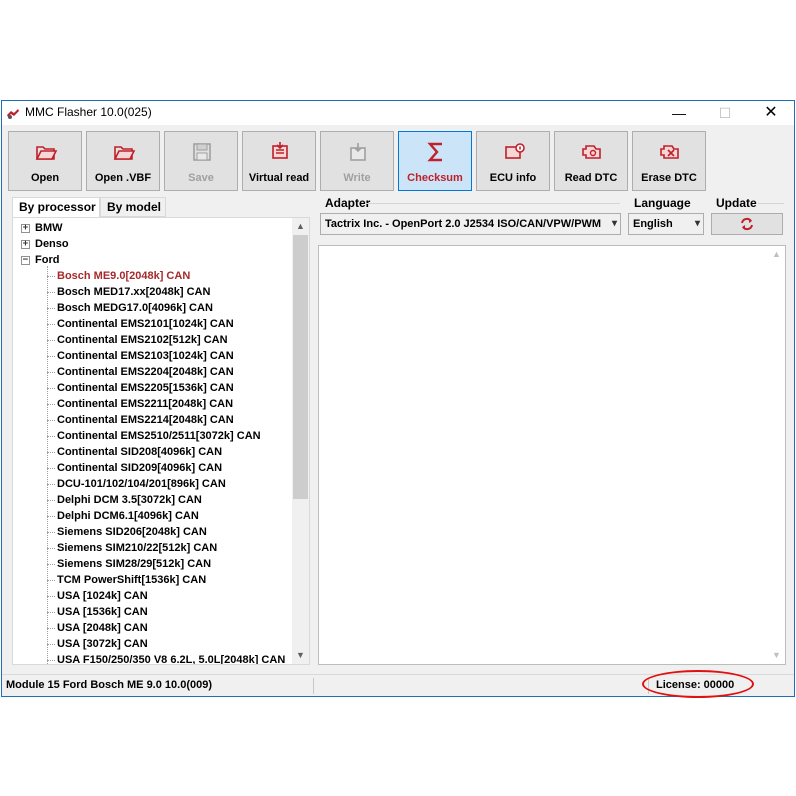  Describe the element at coordinates (492, 203) in the screenshot. I see `adapter-group-line` at that location.